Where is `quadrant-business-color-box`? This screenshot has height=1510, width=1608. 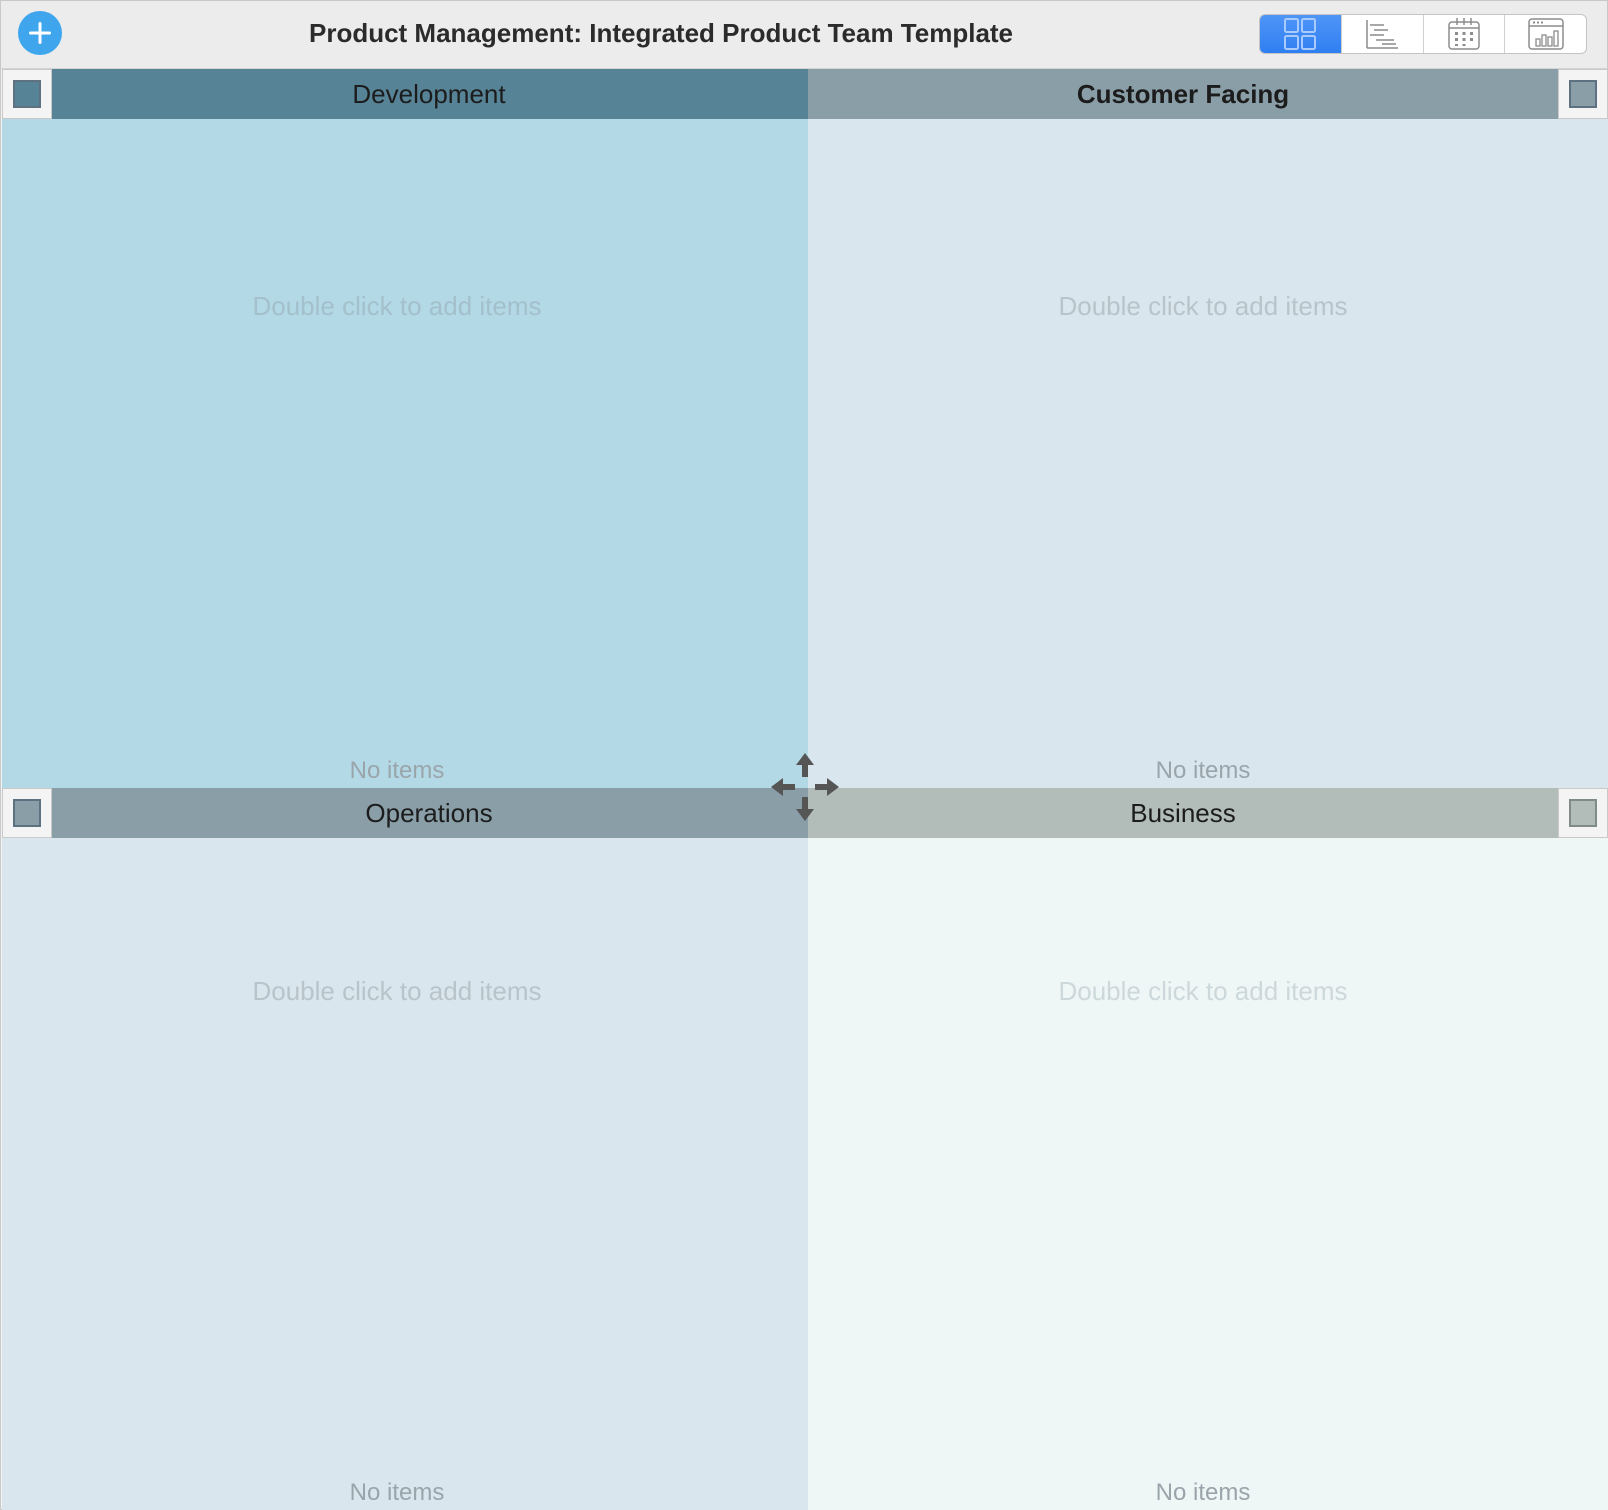
quadrant-business-color-box is located at coordinates (1583, 813).